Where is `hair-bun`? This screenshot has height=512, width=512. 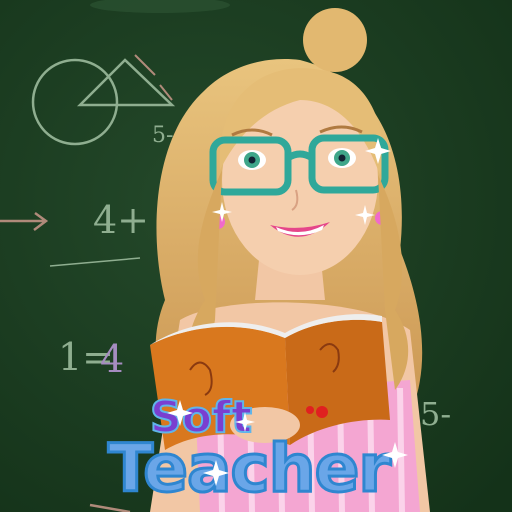 hair-bun is located at coordinates (335, 40).